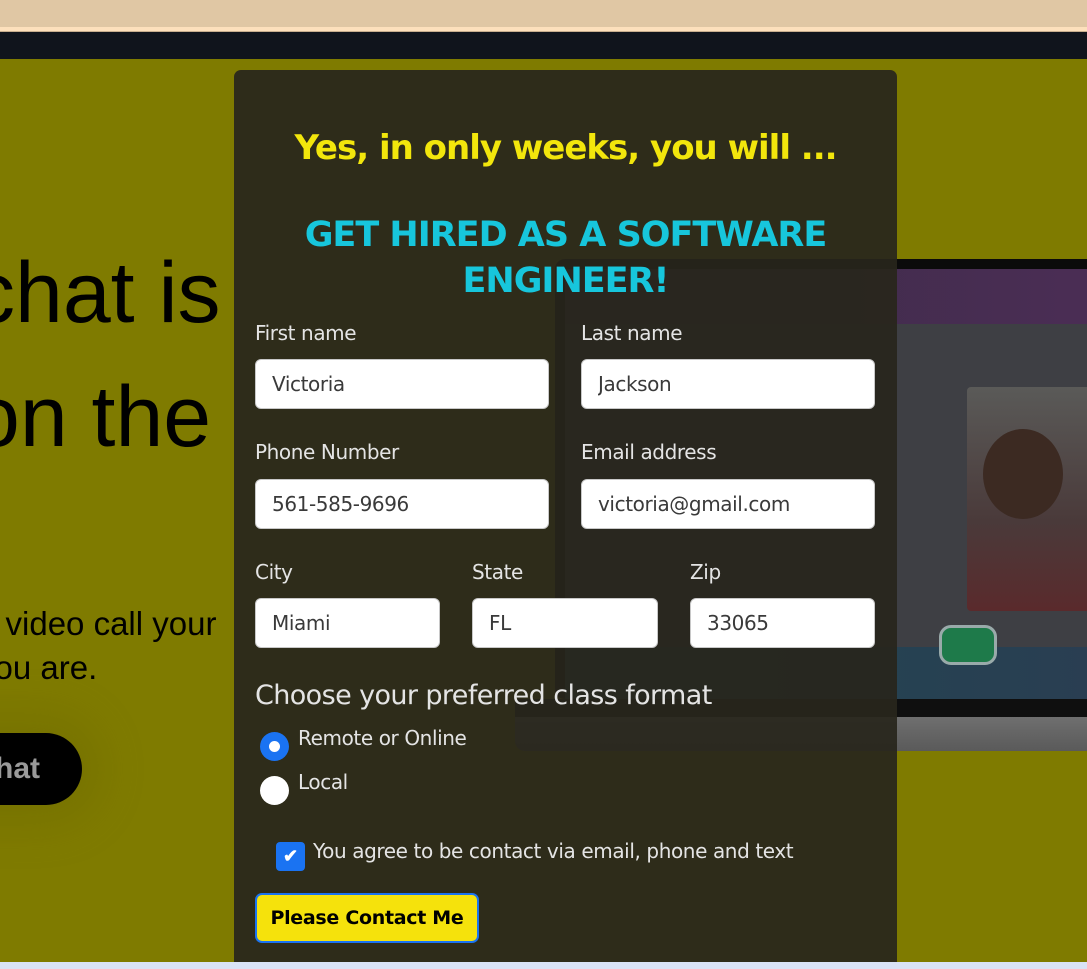 The height and width of the screenshot is (969, 1087). I want to click on radio-option-remote: Remote or Online, so click(363, 743).